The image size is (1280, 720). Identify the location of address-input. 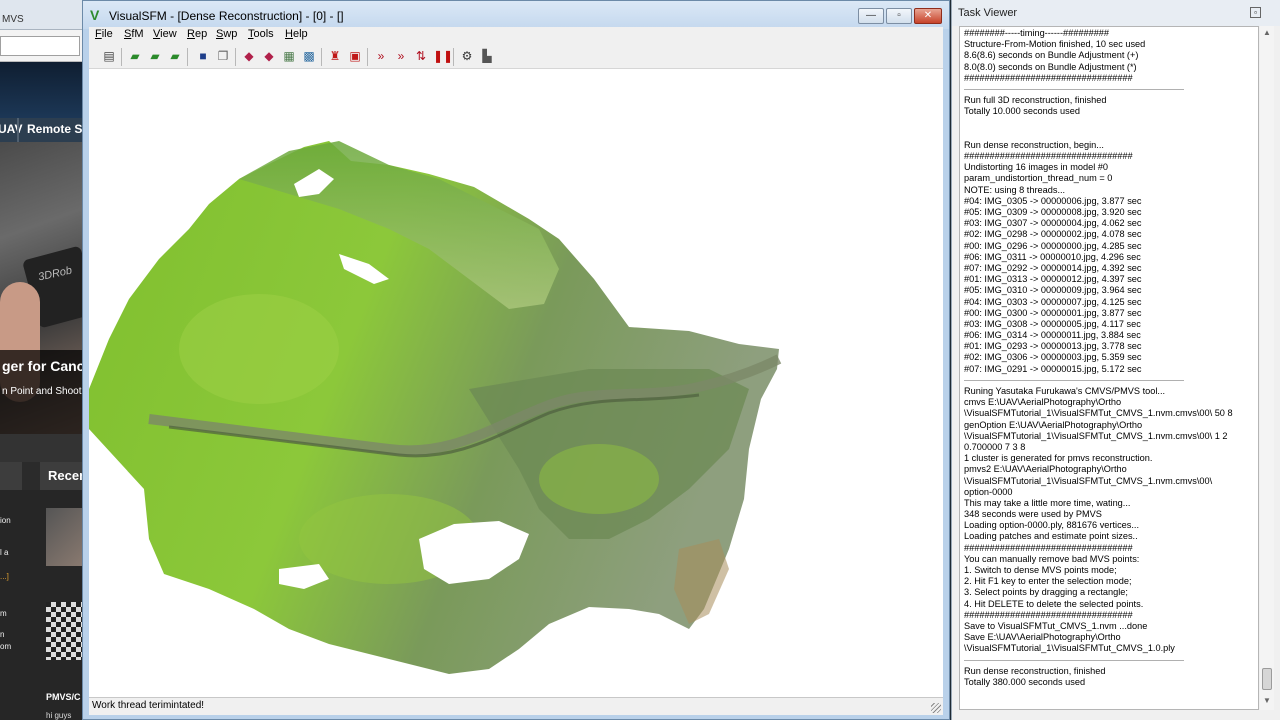
(40, 46).